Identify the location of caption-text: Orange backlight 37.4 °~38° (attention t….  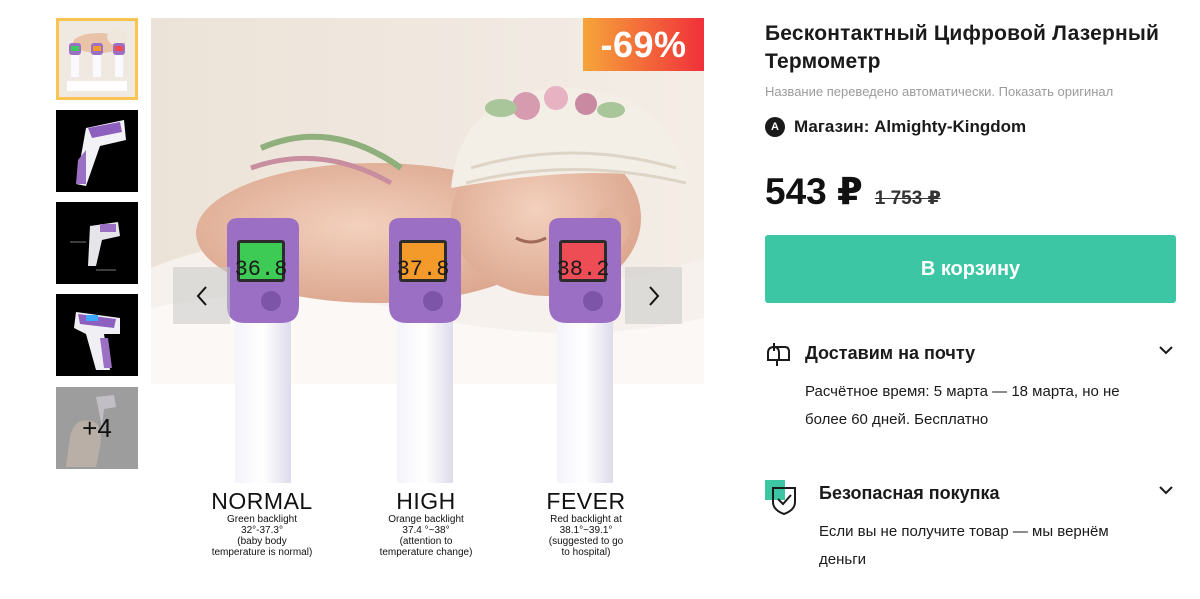
(426, 536).